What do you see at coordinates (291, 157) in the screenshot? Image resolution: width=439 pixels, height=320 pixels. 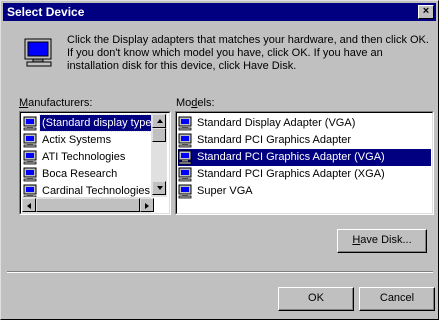 I see `list-item-label: Standard PCI Graphics Adapter (VGA)` at bounding box center [291, 157].